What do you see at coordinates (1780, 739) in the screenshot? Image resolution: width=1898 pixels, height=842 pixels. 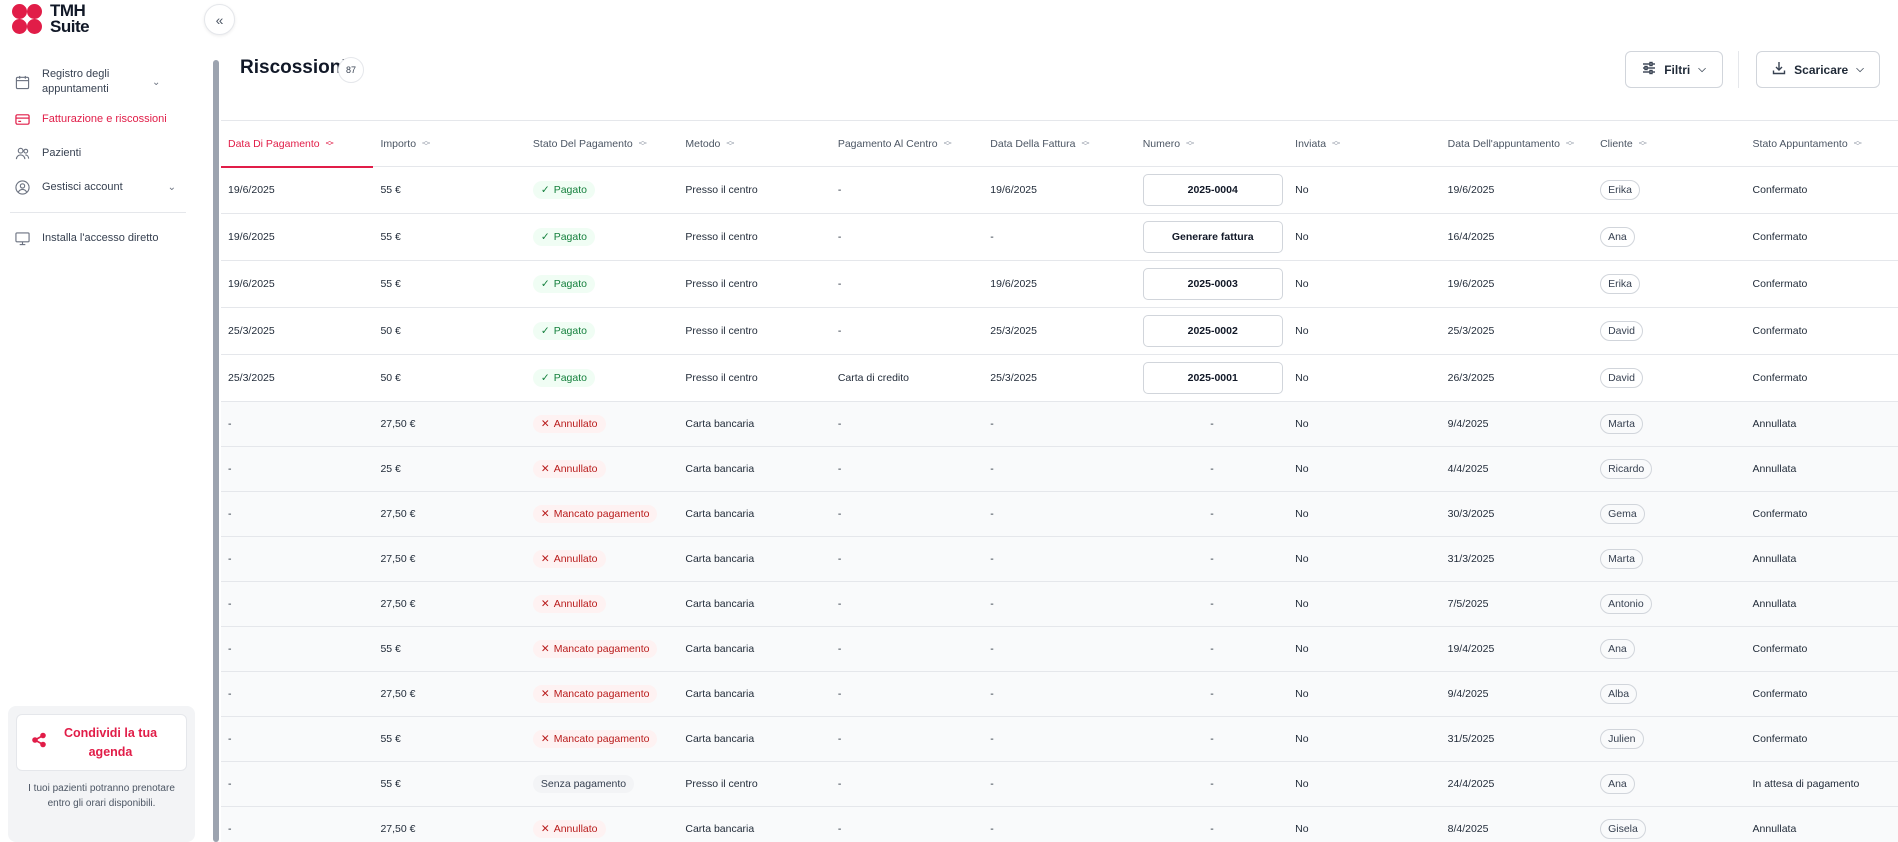 I see `appointment-status: Confermato` at bounding box center [1780, 739].